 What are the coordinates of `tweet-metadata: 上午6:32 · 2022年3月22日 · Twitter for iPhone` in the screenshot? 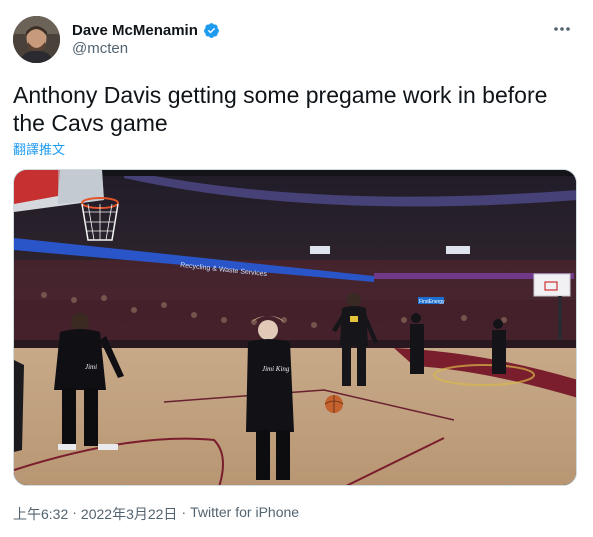 It's located at (156, 514).